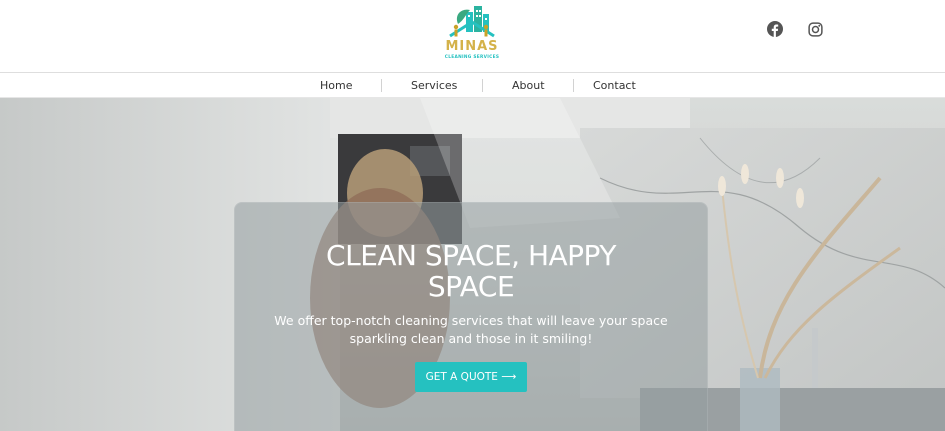 This screenshot has width=945, height=431. What do you see at coordinates (815, 29) in the screenshot?
I see `instagram-icon` at bounding box center [815, 29].